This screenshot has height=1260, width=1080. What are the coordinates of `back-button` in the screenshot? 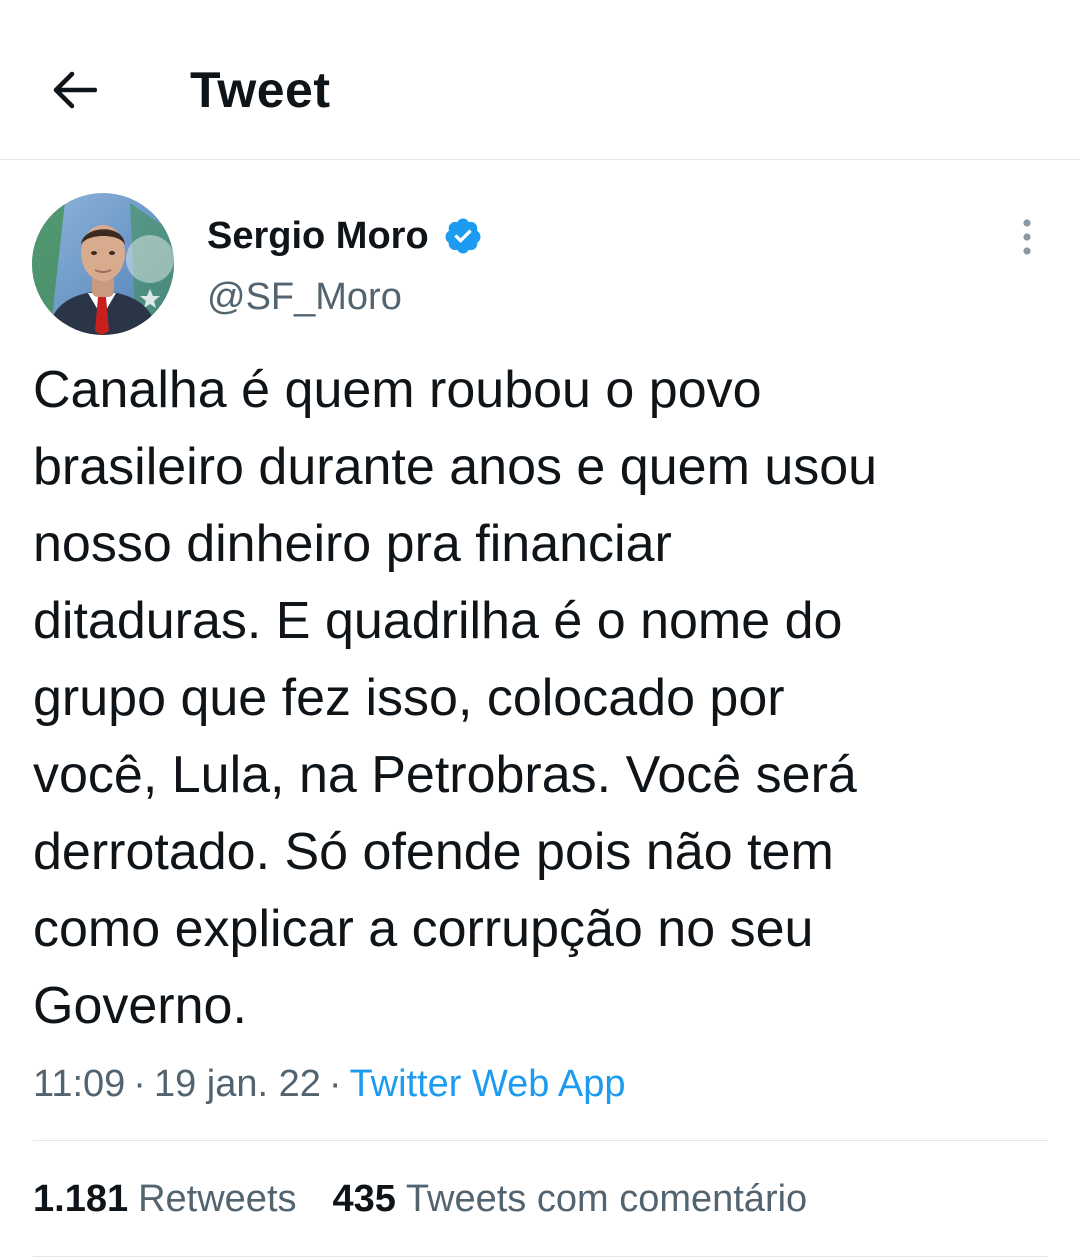 It's located at (74, 90).